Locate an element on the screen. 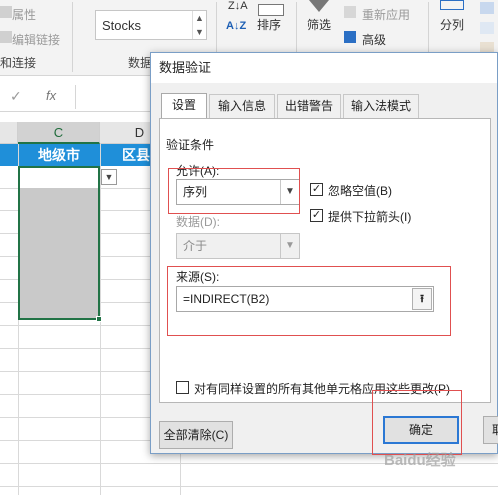  ignore-blank-label: 忽略空值(B) is located at coordinates (360, 190).